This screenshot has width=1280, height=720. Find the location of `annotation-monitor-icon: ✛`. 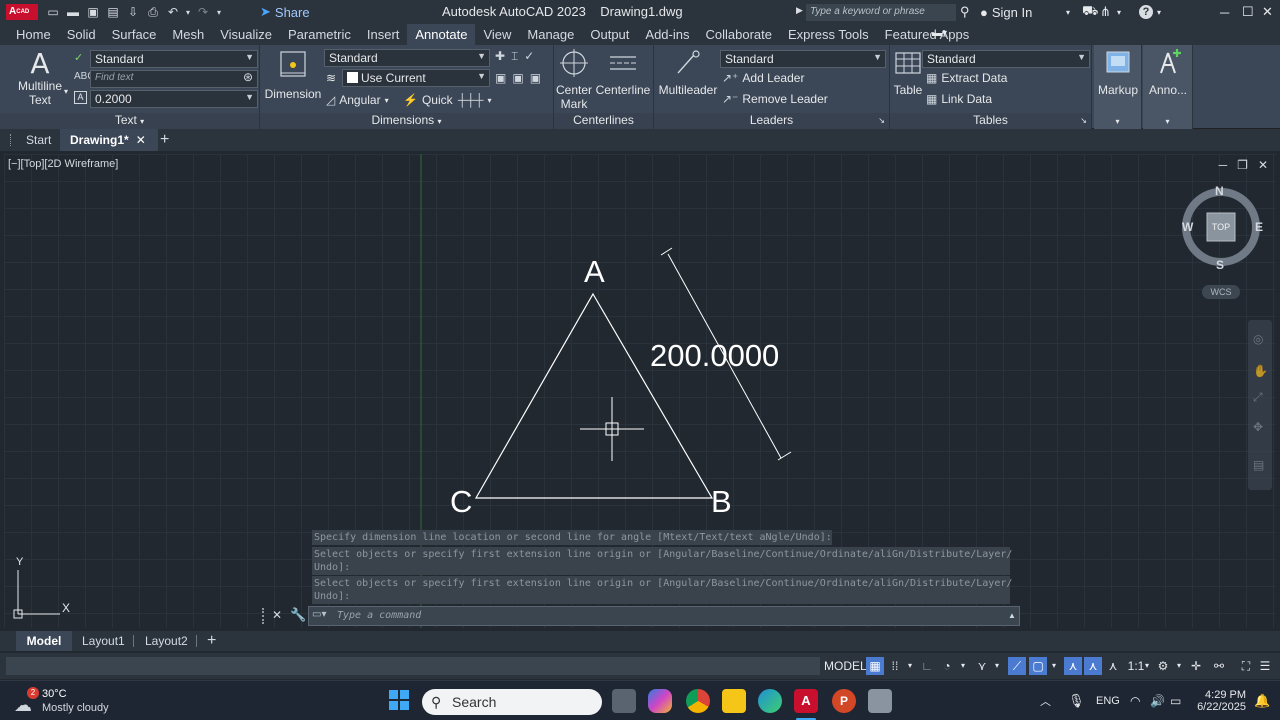

annotation-monitor-icon: ✛ is located at coordinates (1196, 666).